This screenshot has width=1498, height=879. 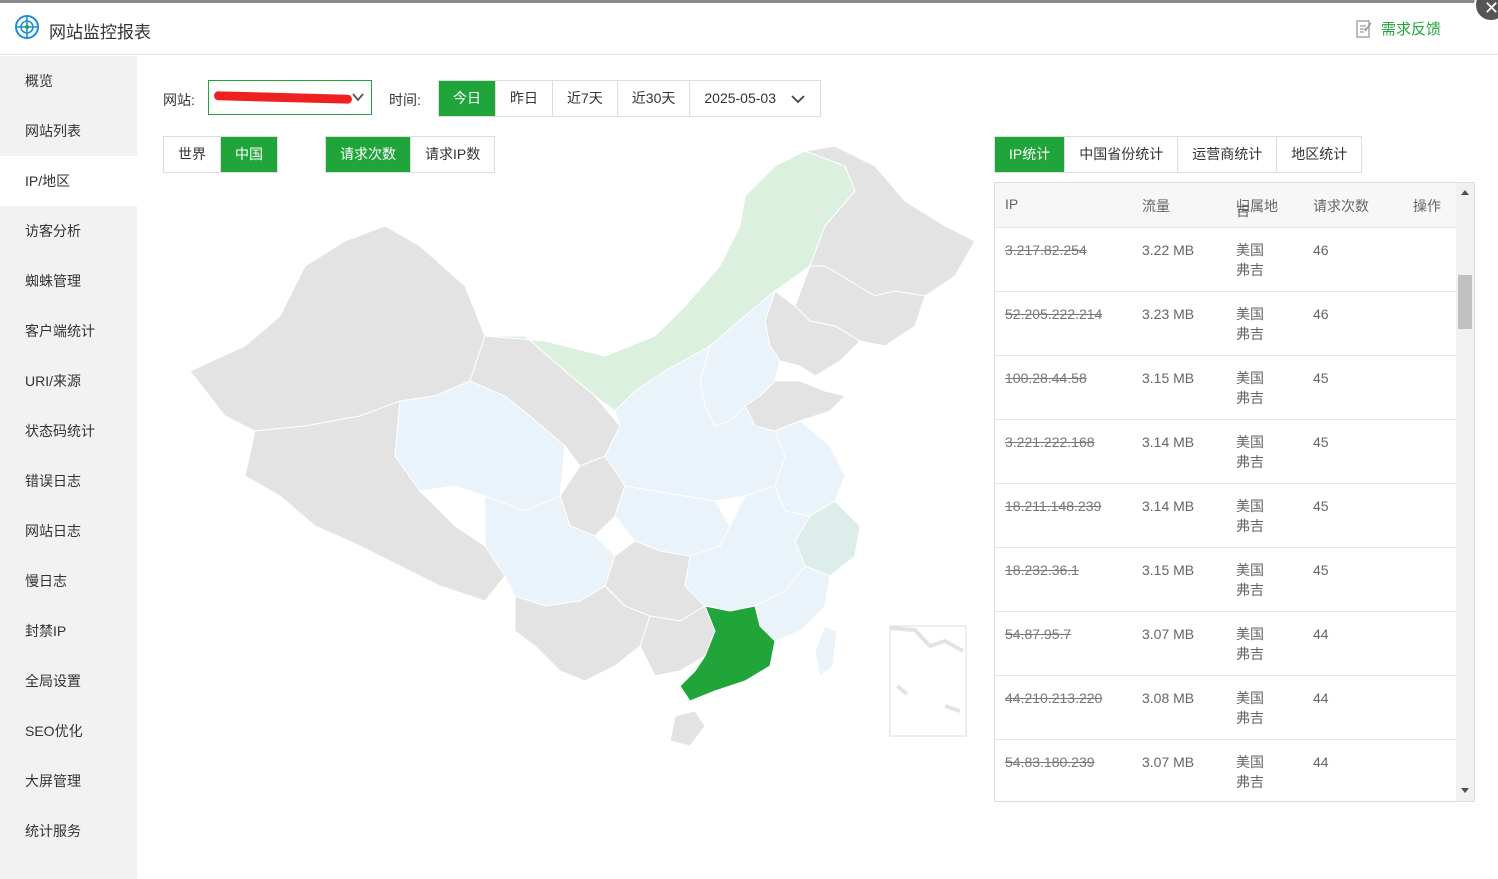 What do you see at coordinates (68, 481) in the screenshot?
I see `sidebar-item-error-log: 错误日志` at bounding box center [68, 481].